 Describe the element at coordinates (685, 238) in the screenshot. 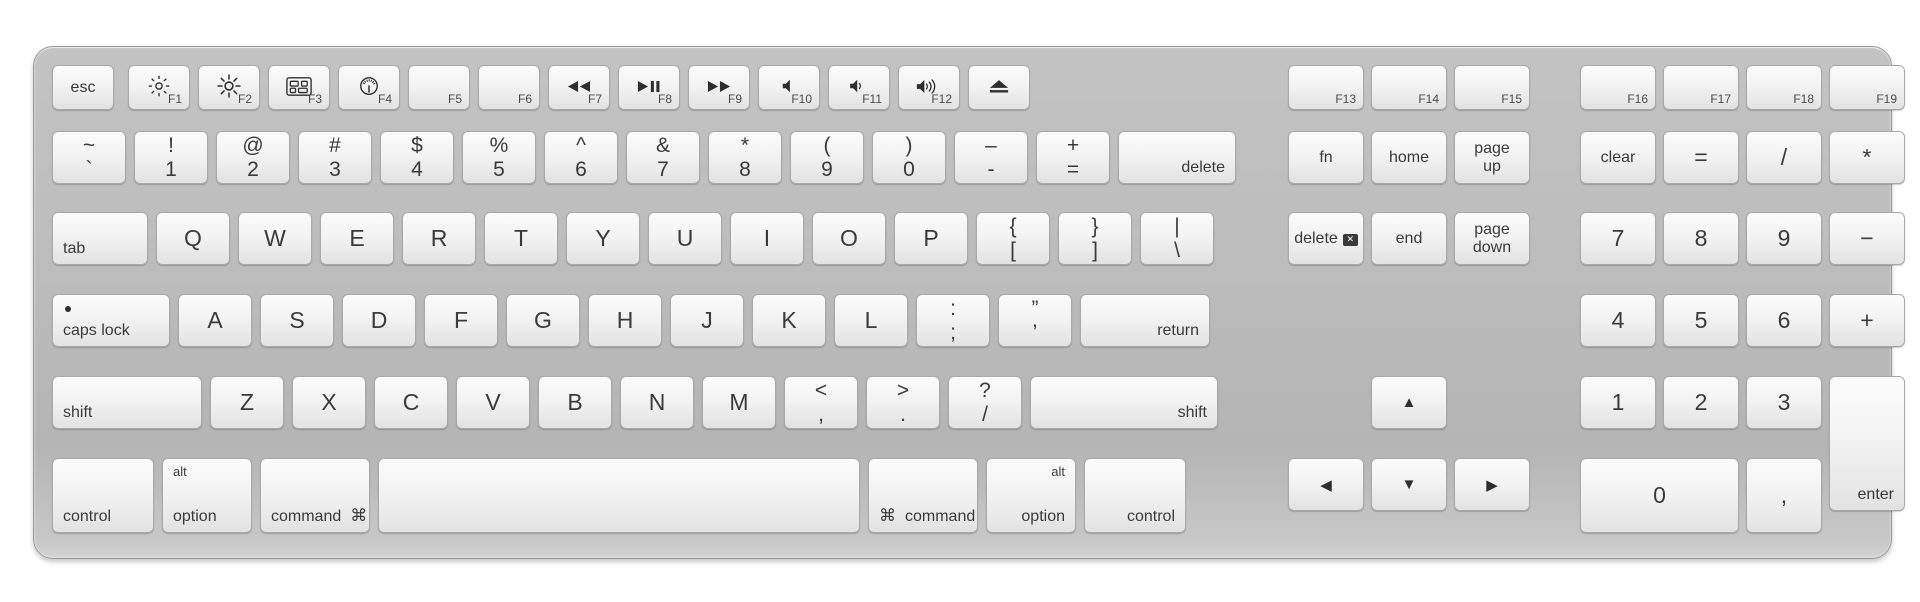

I see `key-u: U` at that location.